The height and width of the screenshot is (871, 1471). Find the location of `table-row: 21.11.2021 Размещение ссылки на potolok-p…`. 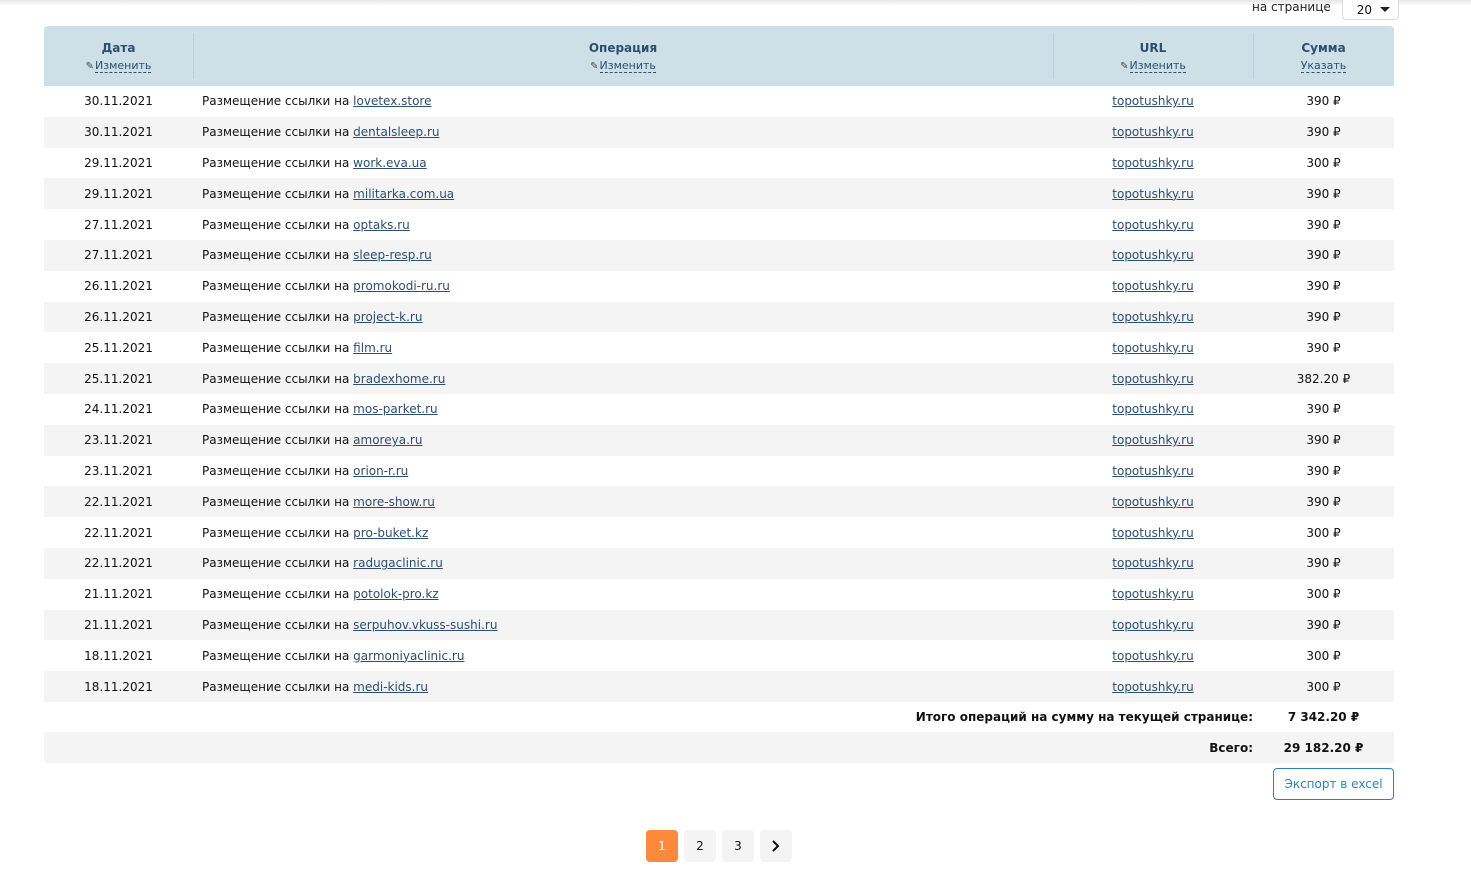

table-row: 21.11.2021 Размещение ссылки на potolok-p… is located at coordinates (719, 594).